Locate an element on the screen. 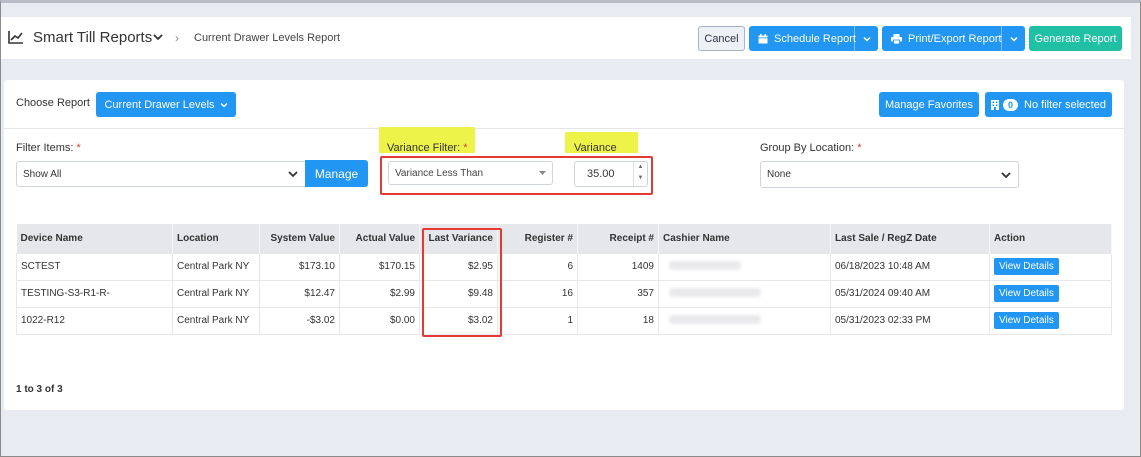 This screenshot has height=457, width=1141. group-by-select: None is located at coordinates (889, 174).